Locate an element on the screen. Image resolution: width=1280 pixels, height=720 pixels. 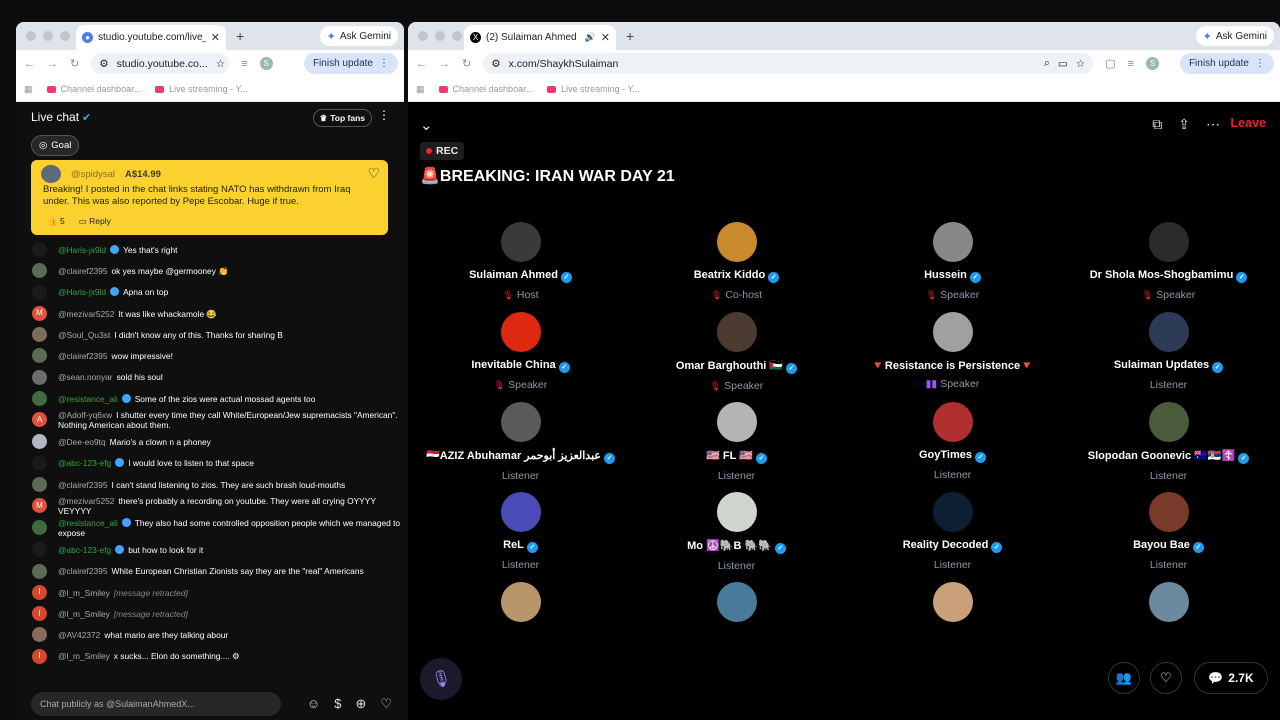
like-button: 👍 5 is located at coordinates (56, 221).